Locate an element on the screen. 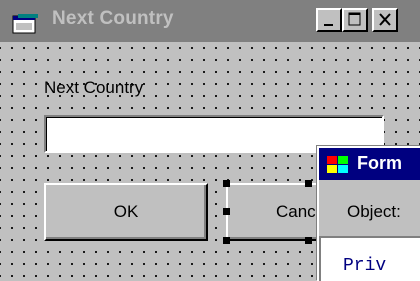 This screenshot has height=281, width=420. code-window-title-bar: Form is located at coordinates (369, 164).